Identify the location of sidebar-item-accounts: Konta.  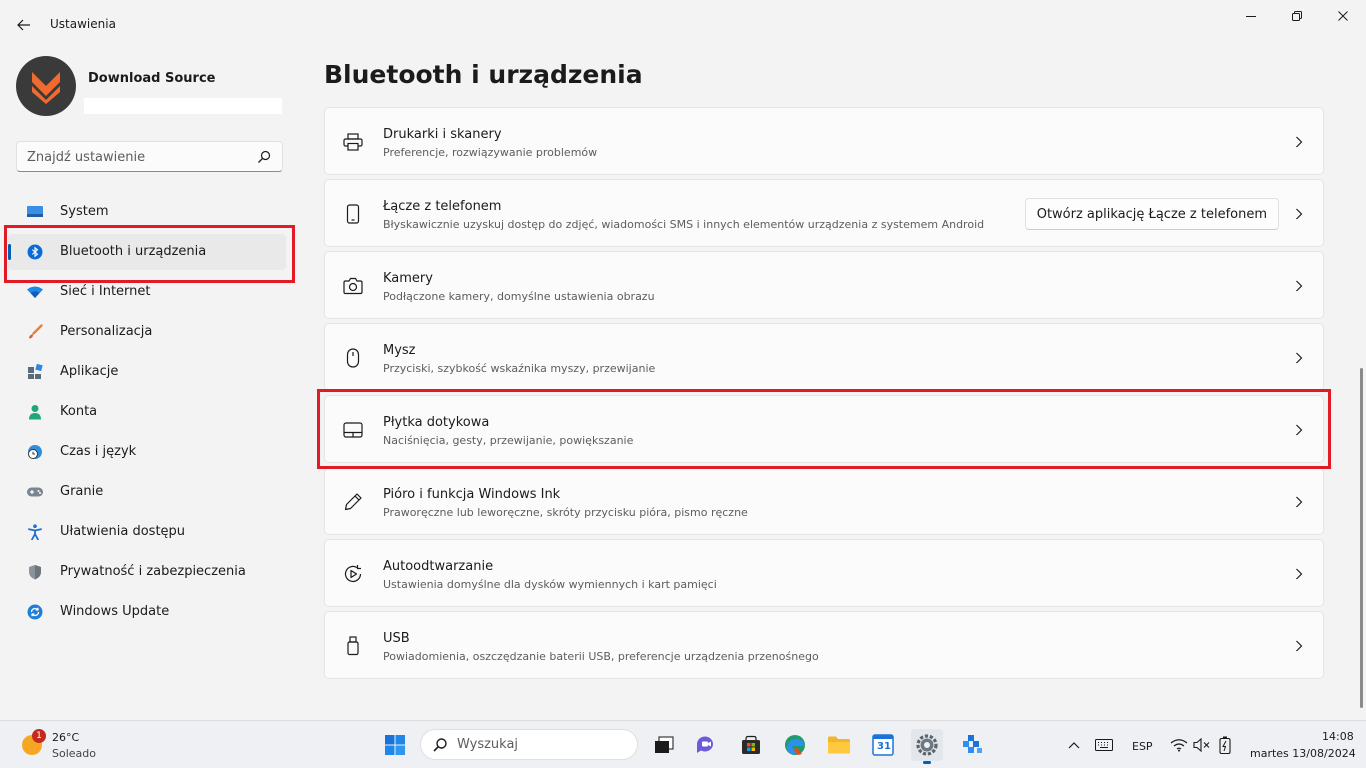
(147, 412).